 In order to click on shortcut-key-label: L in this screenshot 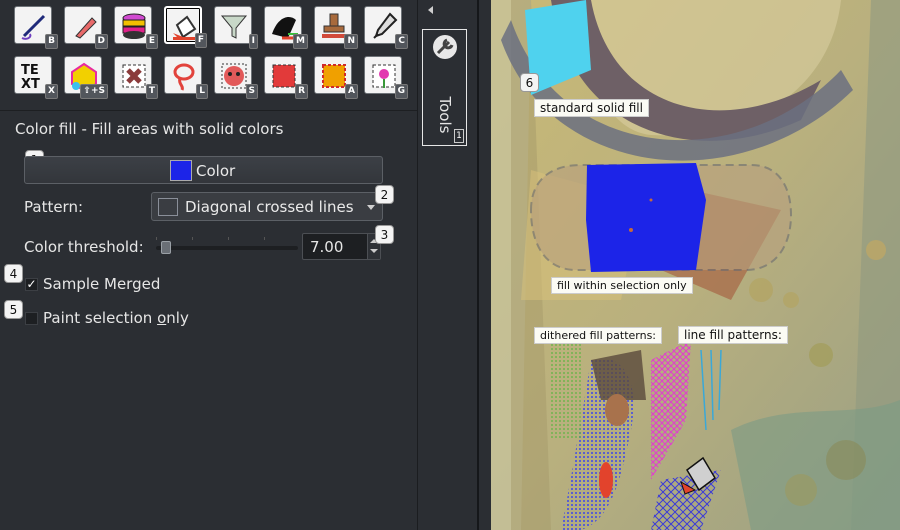, I will do `click(202, 91)`.